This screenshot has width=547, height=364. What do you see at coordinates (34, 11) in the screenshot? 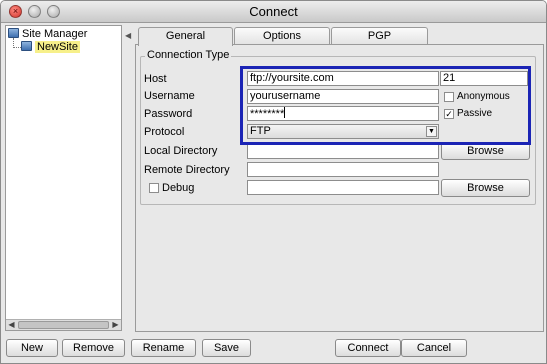
I see `minimize-window-icon` at bounding box center [34, 11].